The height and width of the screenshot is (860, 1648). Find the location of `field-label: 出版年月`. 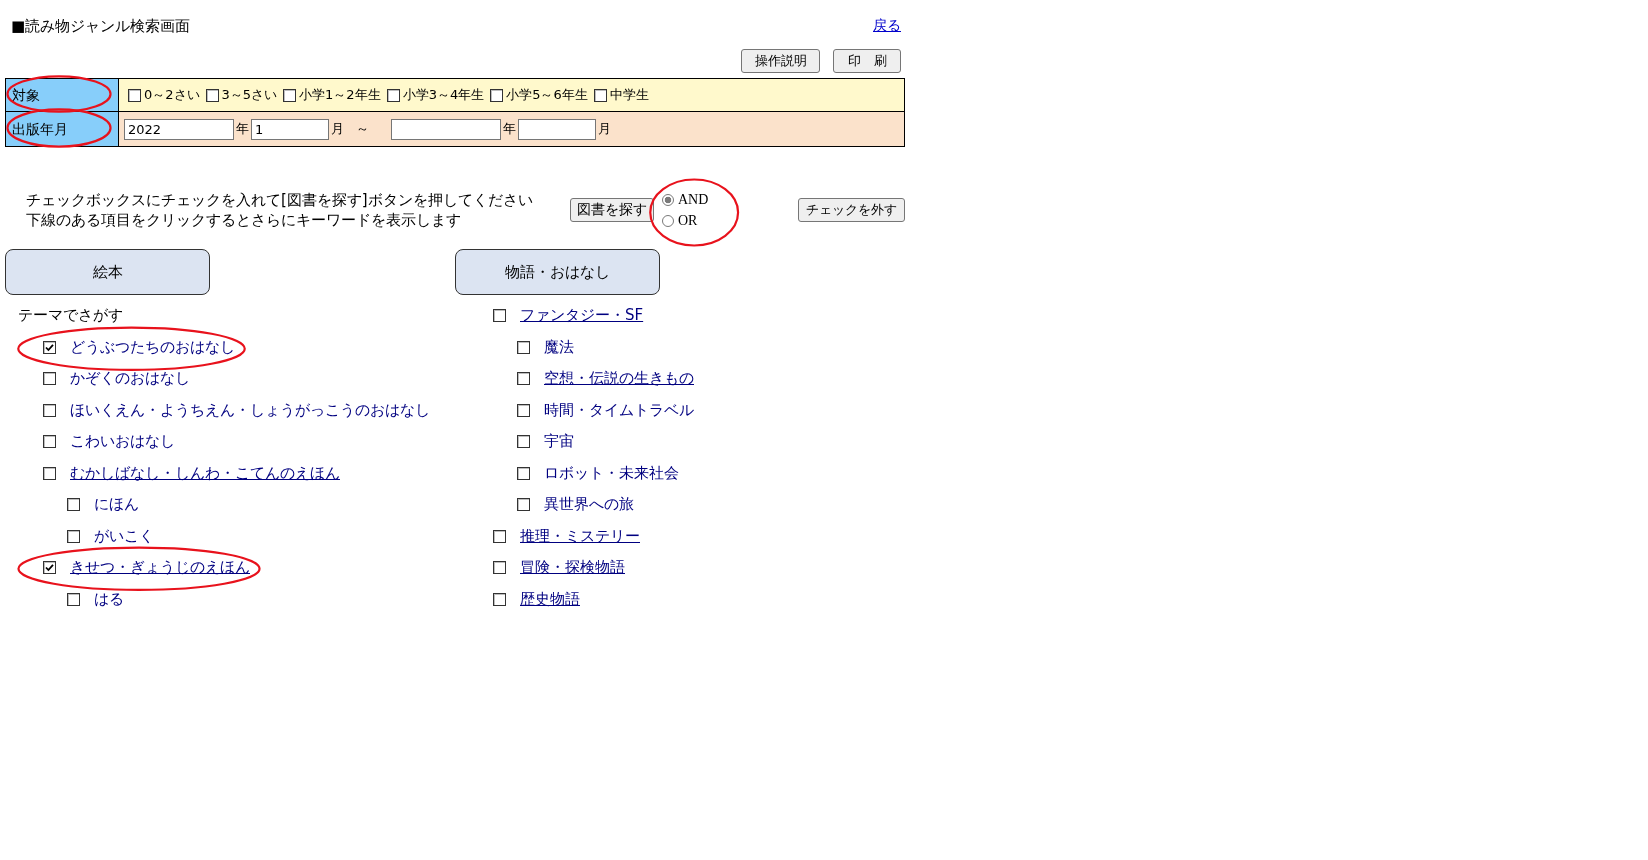

field-label: 出版年月 is located at coordinates (40, 129).